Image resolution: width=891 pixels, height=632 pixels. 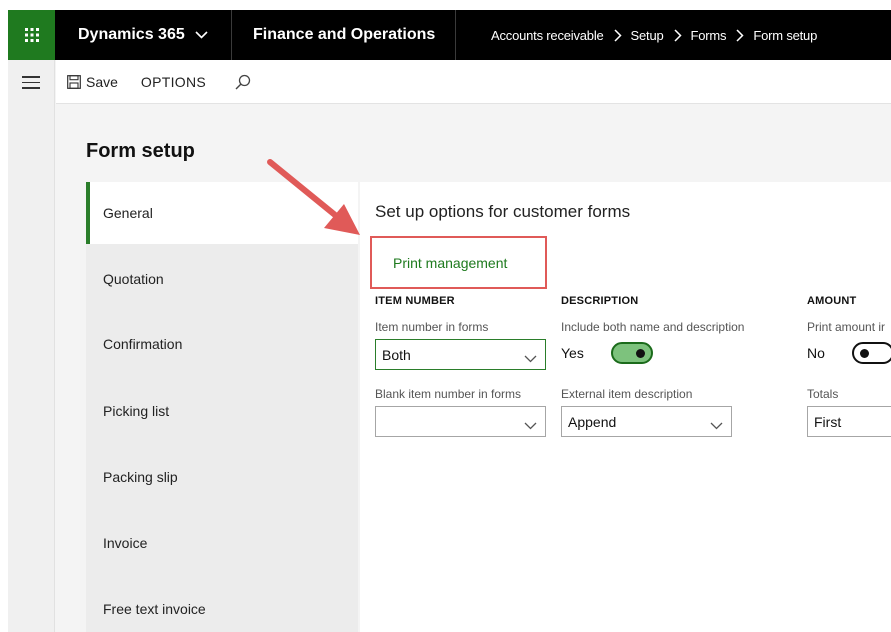 I want to click on action-pane: Save OPTIONS, so click(x=473, y=82).